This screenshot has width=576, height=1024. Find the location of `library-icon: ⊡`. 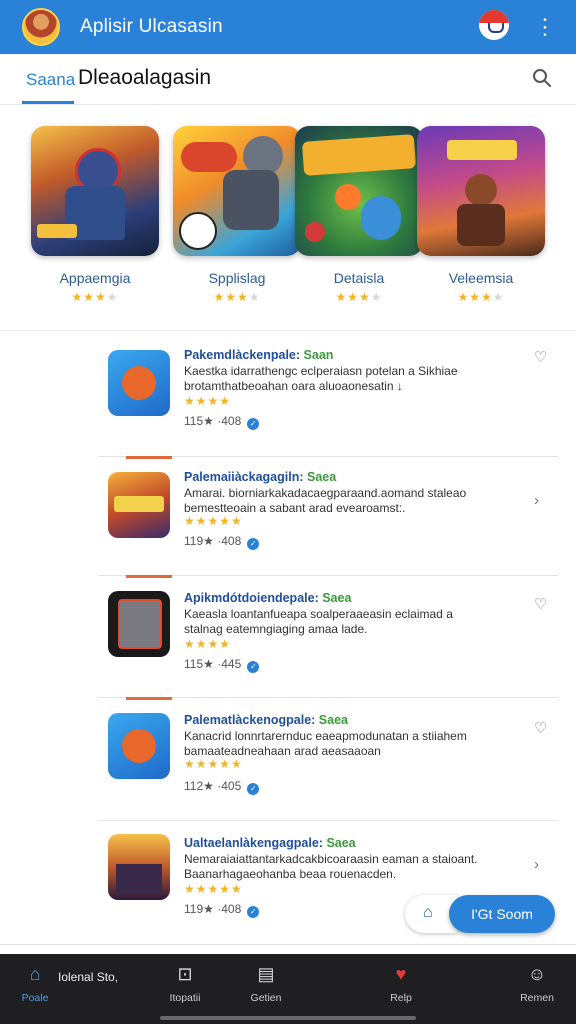

library-icon: ⊡ is located at coordinates (185, 974).